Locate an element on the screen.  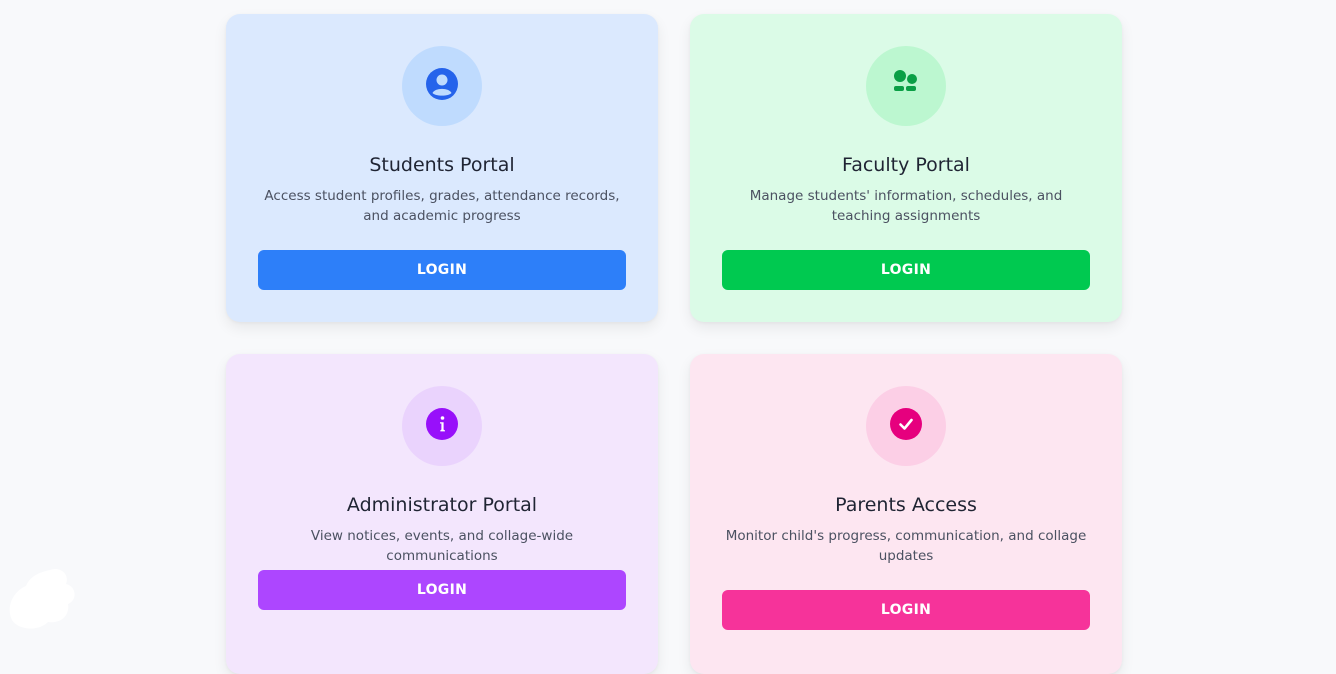
faculty-login-button: LOGIN is located at coordinates (906, 270).